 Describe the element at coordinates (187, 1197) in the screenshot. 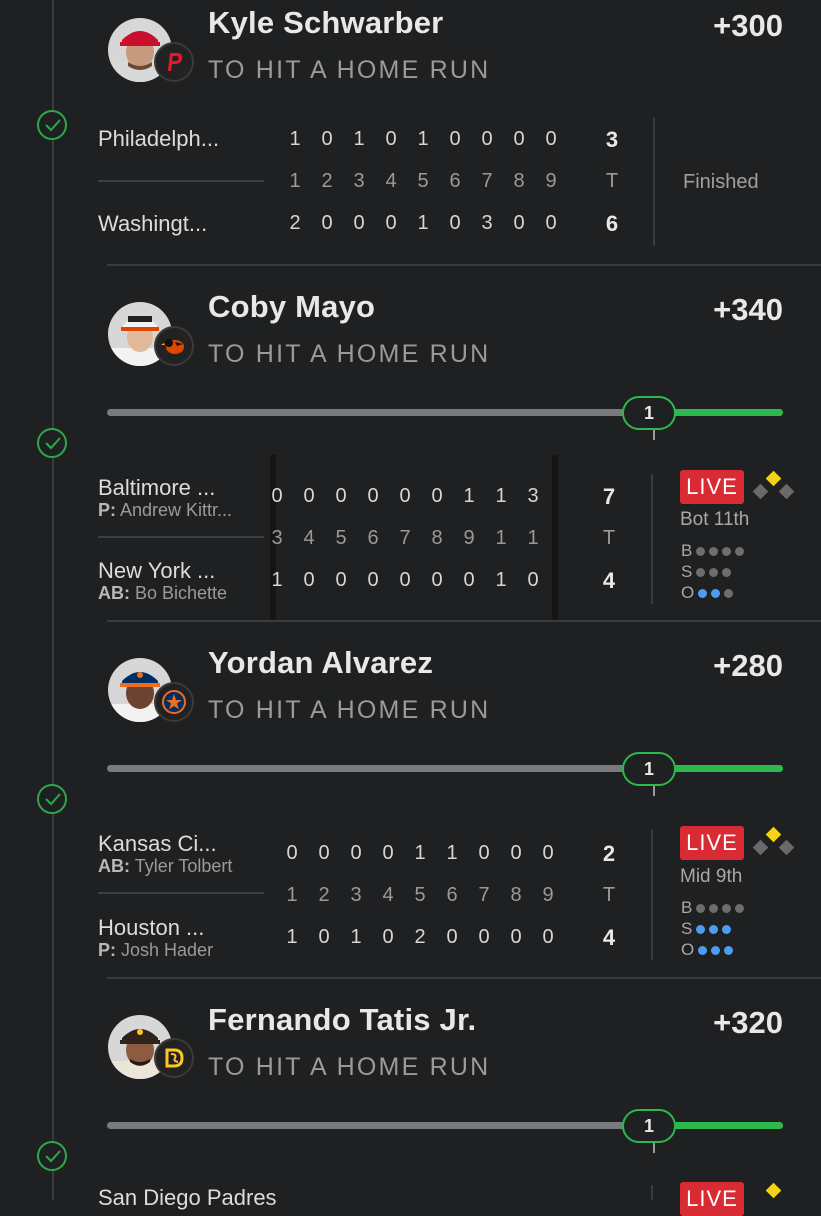

I see `away-team-name: San Diego Padres` at that location.